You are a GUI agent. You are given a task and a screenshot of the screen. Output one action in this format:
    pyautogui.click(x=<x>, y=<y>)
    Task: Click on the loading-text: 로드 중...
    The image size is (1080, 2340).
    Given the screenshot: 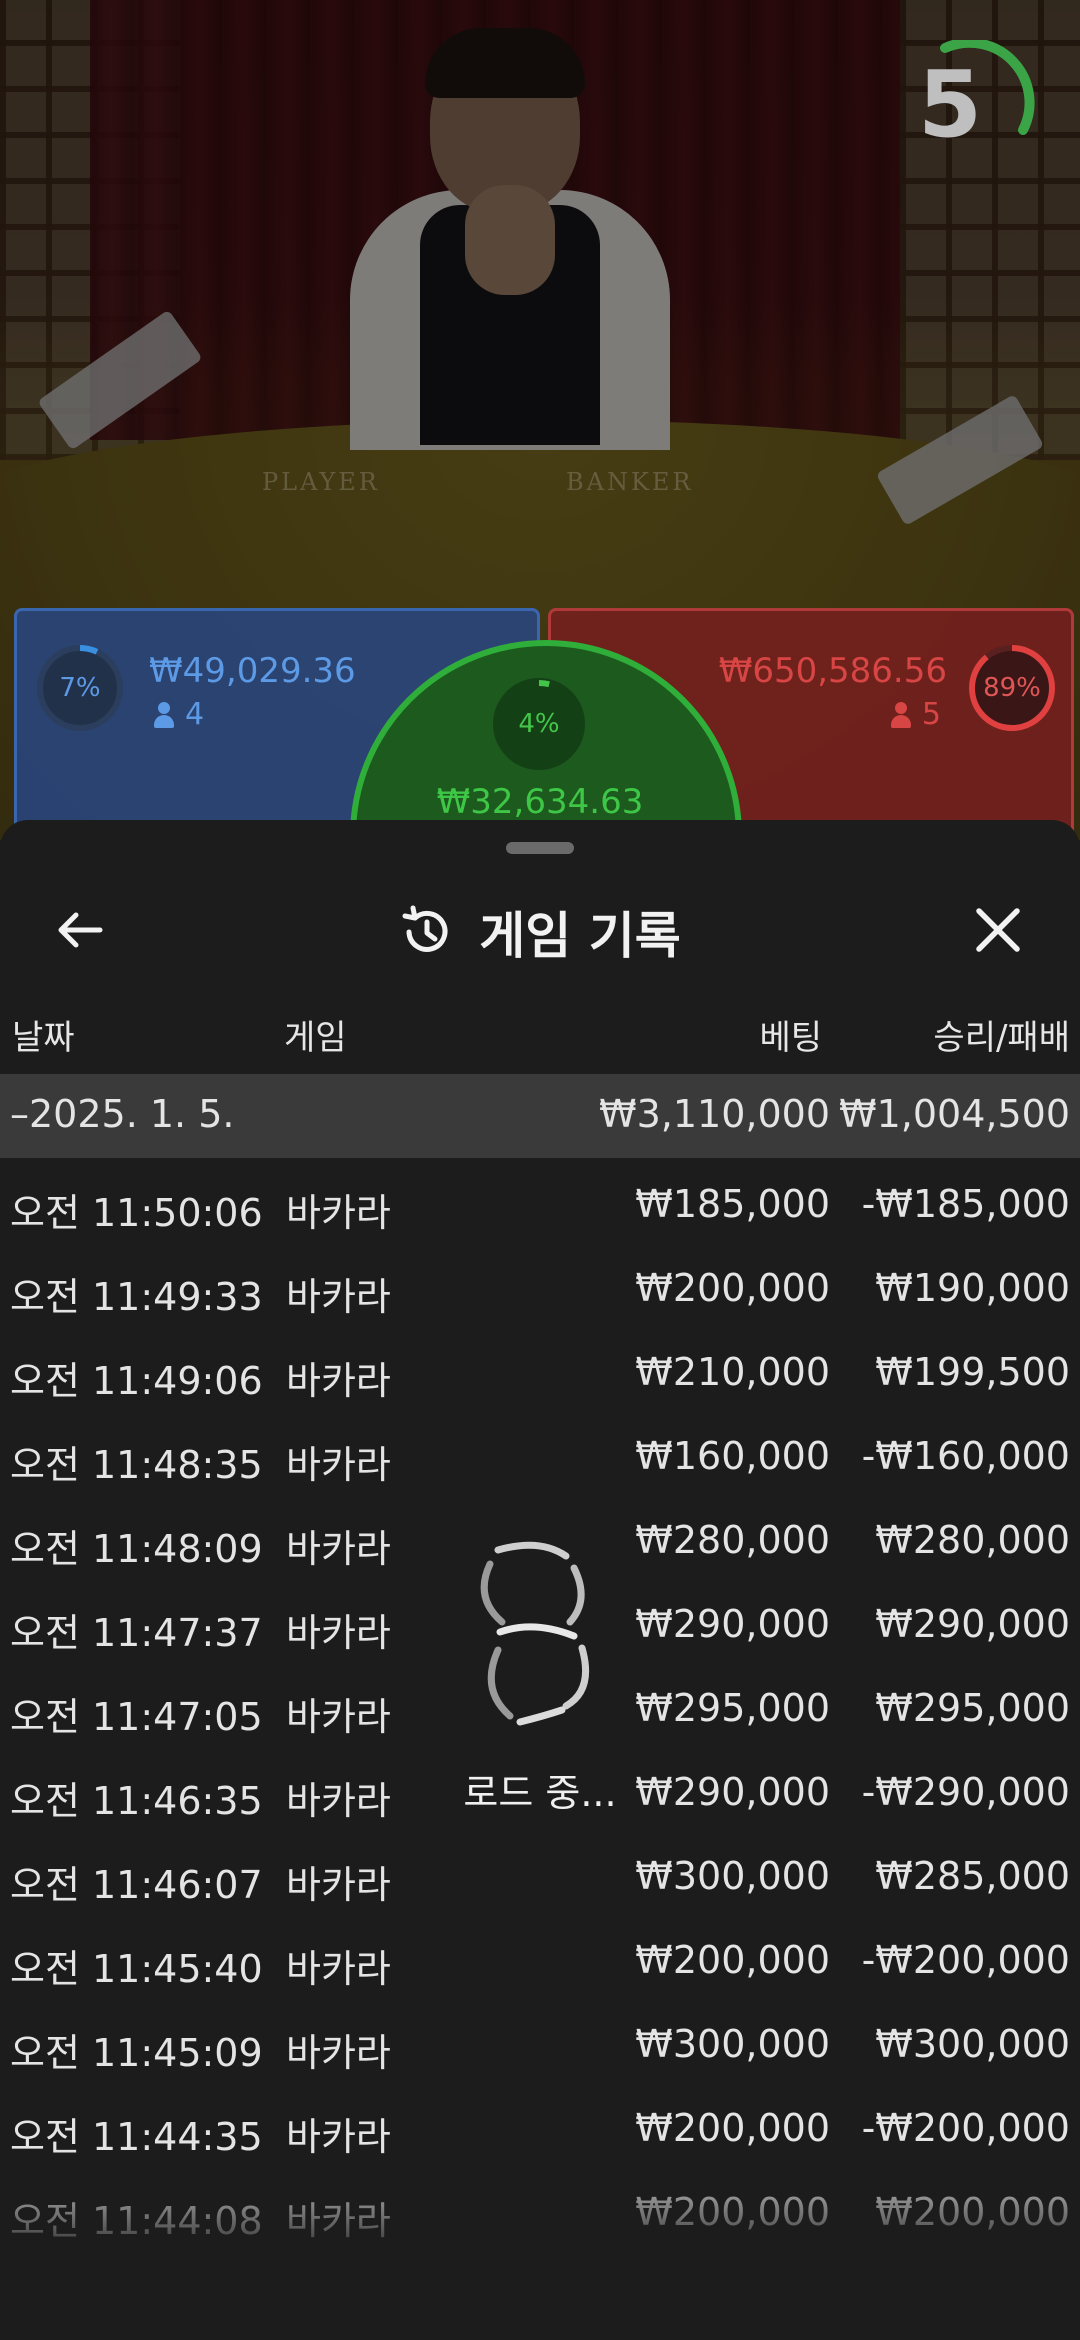 What is the action you would take?
    pyautogui.click(x=540, y=1793)
    